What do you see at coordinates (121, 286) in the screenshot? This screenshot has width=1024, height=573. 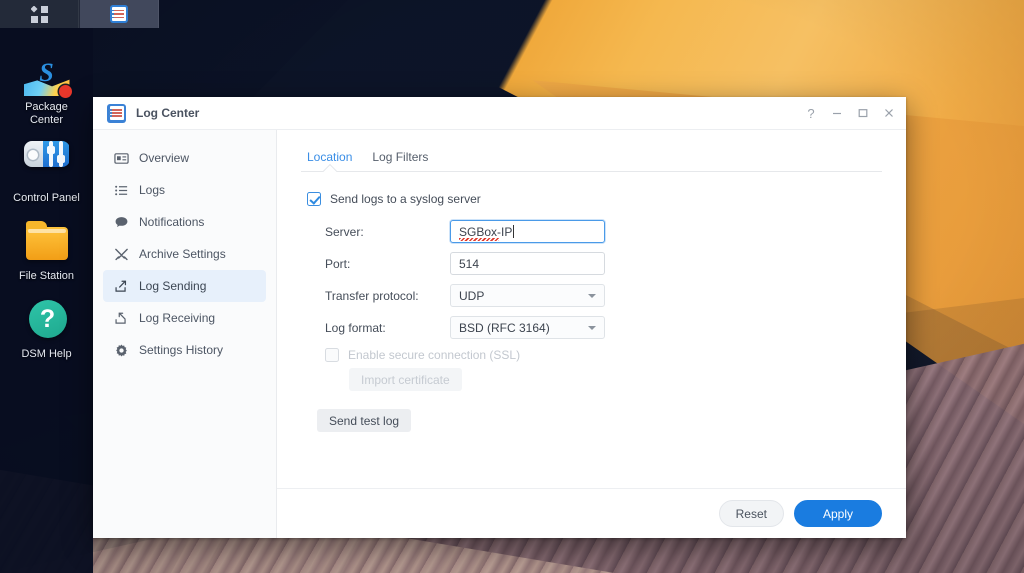 I see `upload-arrow-icon` at bounding box center [121, 286].